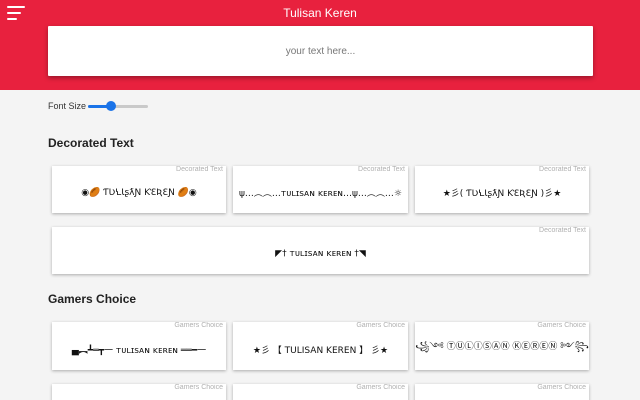 The image size is (640, 400). I want to click on card-text: ꧁༺ ⓉⓊⓁⒾⓈⒶⓃ ⓀⒺⓇⒺⓃ ༻꧂, so click(502, 346).